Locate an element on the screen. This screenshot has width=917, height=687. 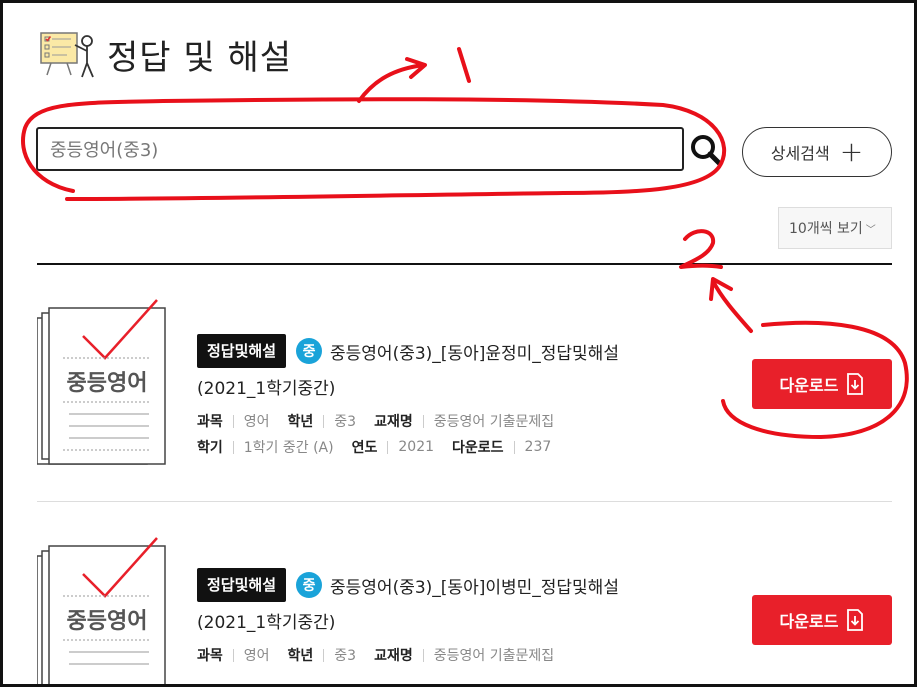
chalkboard-icon is located at coordinates (67, 55).